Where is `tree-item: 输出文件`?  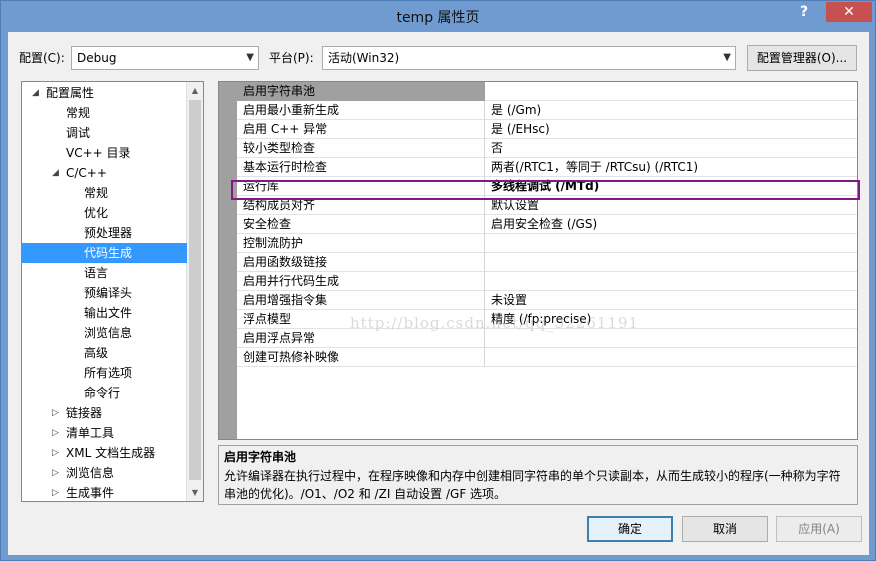
tree-item: 输出文件 is located at coordinates (104, 313).